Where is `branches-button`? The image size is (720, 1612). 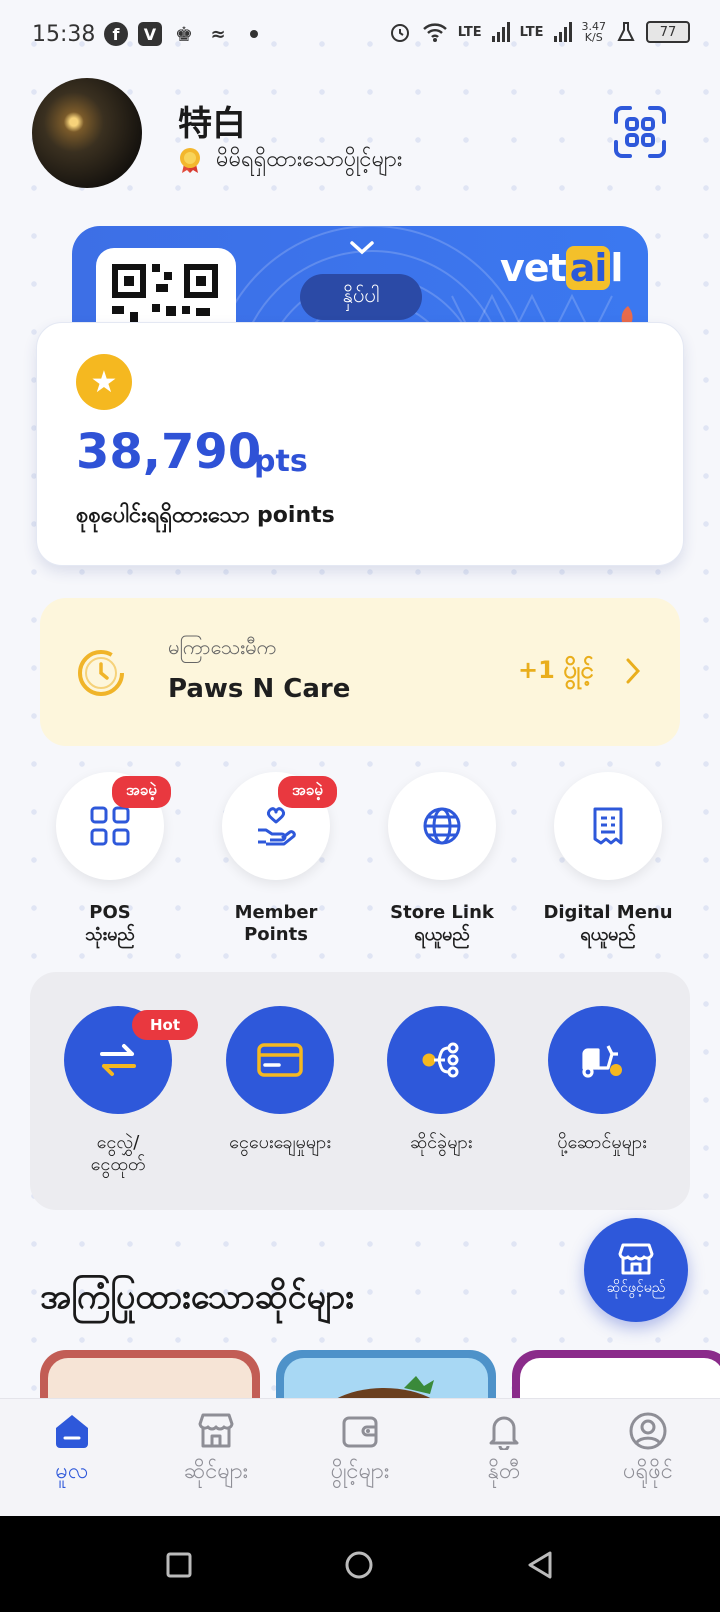
branches-button is located at coordinates (441, 1060).